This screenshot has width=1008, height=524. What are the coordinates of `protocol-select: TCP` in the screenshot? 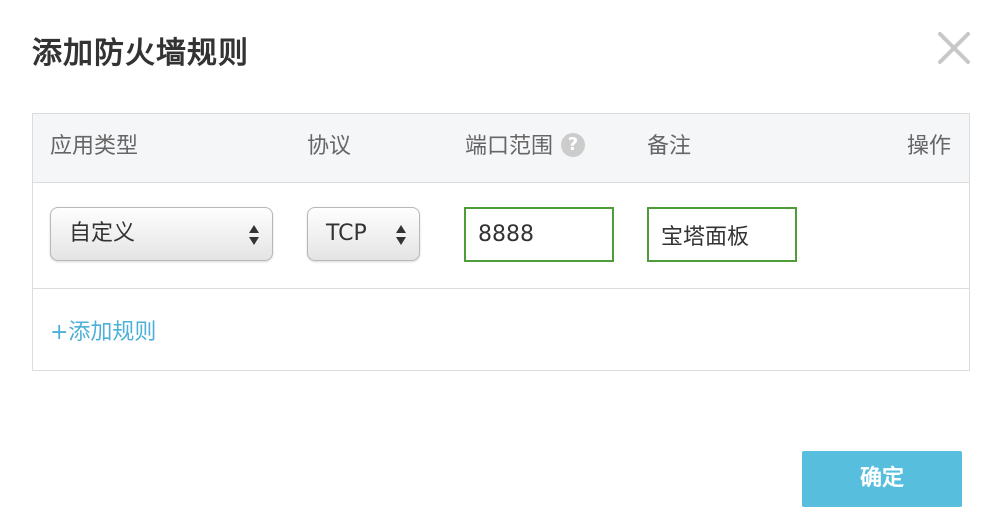 It's located at (363, 234).